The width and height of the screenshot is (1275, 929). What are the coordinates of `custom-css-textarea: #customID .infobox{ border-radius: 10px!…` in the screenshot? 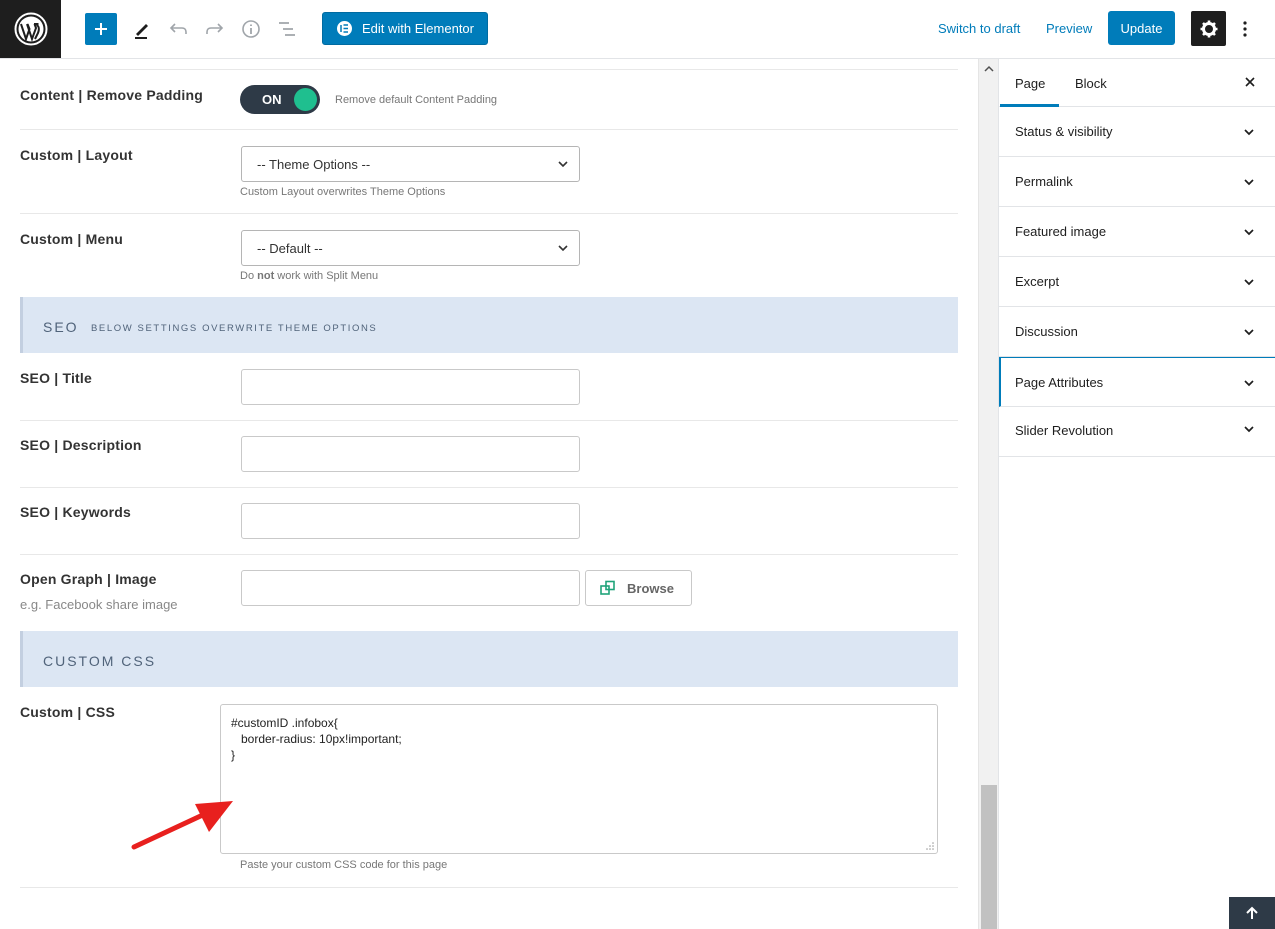 It's located at (579, 779).